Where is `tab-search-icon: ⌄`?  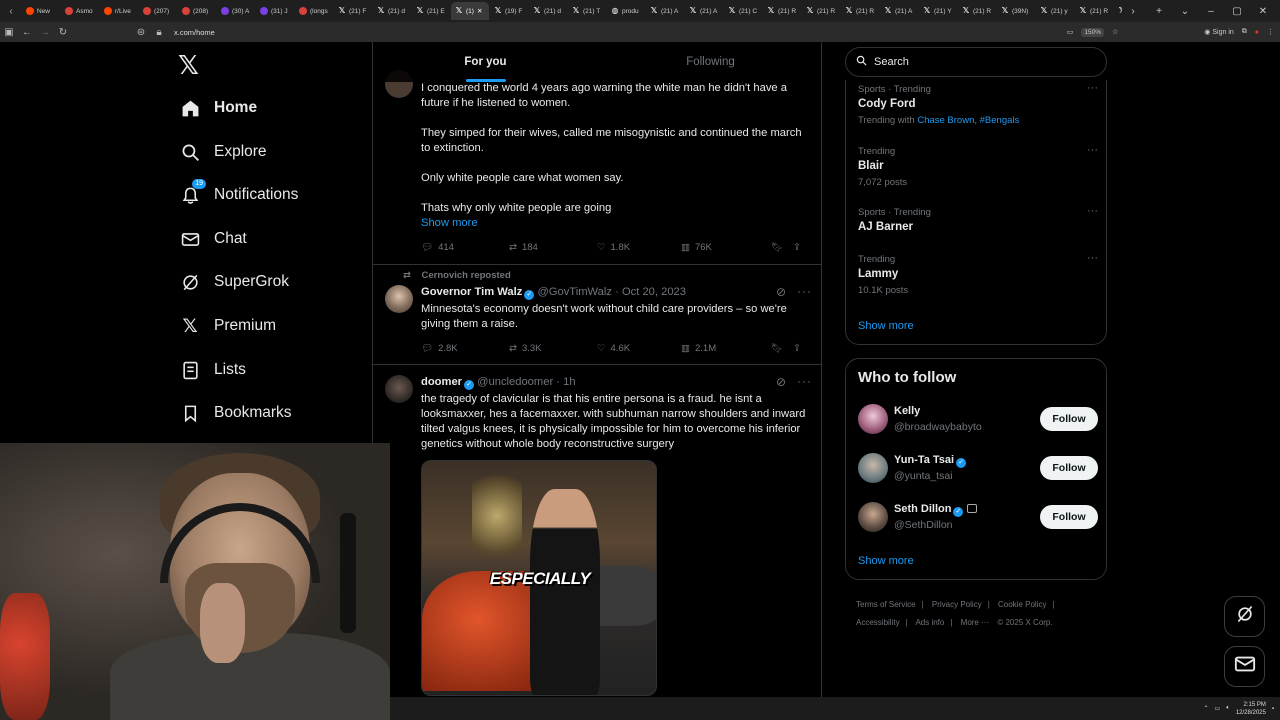
tab-search-icon: ⌄ is located at coordinates (1185, 11).